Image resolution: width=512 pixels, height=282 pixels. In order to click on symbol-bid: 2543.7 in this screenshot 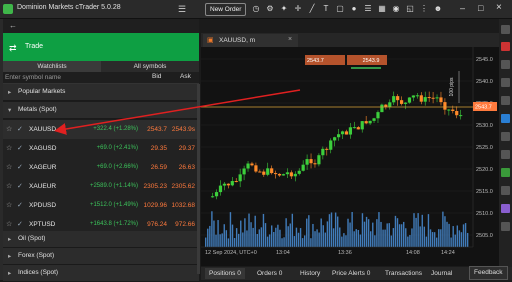, I will do `click(154, 129)`.